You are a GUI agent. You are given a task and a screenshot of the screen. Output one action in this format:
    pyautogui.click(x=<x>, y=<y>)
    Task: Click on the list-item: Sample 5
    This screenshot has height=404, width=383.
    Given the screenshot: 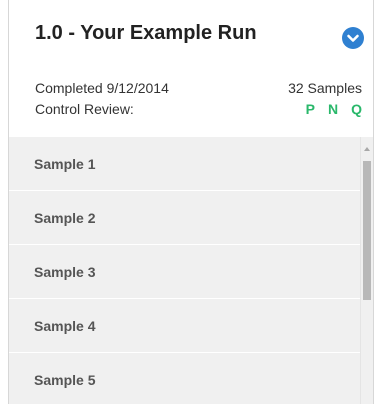 What is the action you would take?
    pyautogui.click(x=186, y=378)
    